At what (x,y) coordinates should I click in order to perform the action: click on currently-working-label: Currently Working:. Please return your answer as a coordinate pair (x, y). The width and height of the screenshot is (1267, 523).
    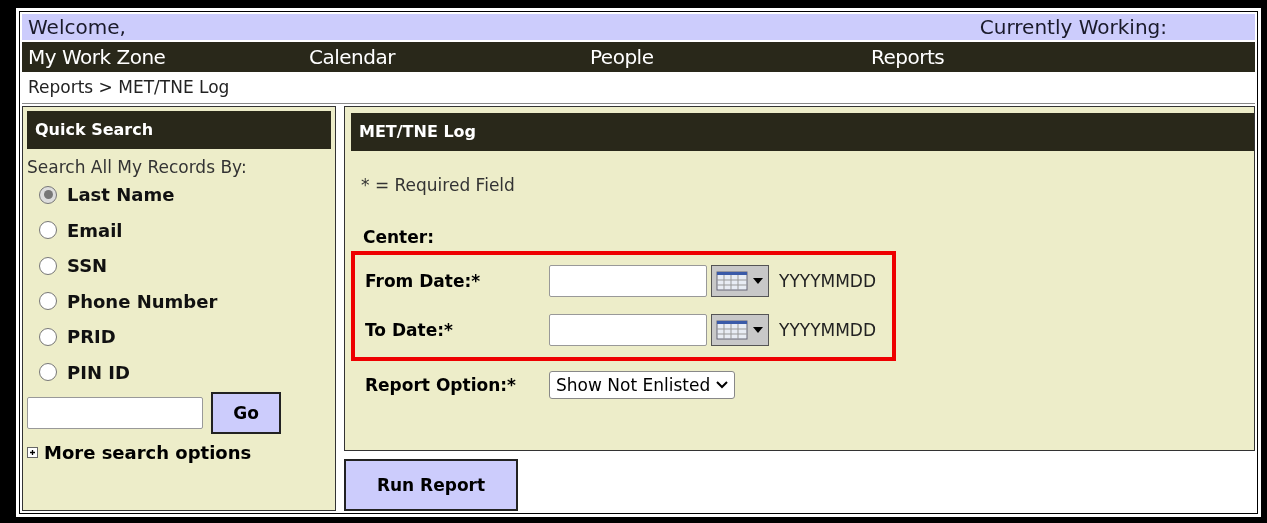
    Looking at the image, I should click on (1073, 27).